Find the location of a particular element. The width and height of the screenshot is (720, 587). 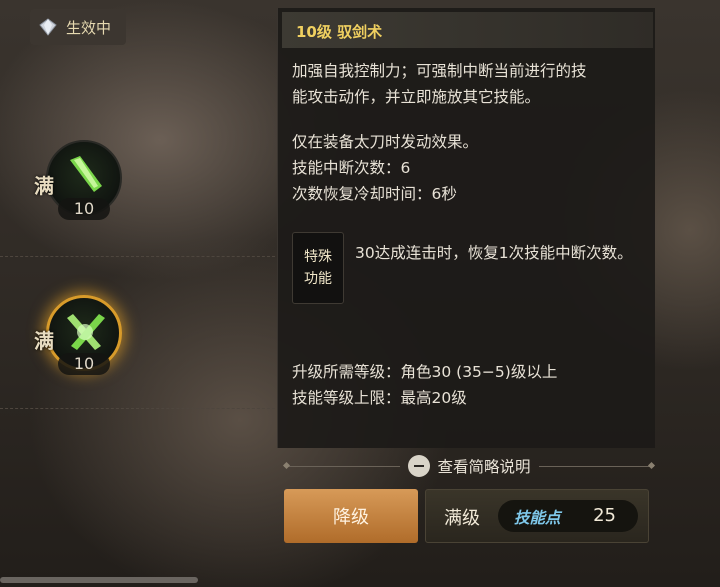

special-badge-line: 特殊 is located at coordinates (318, 257).